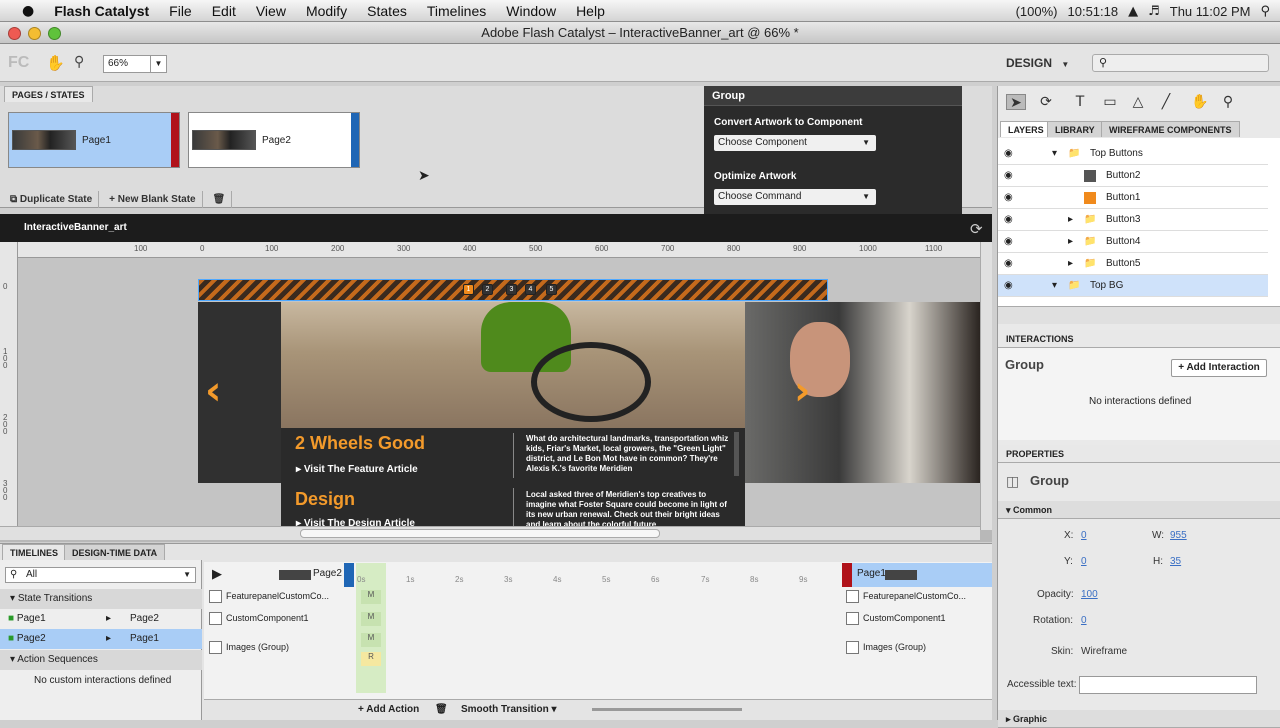  What do you see at coordinates (1133, 242) in the screenshot?
I see `layer-row: ◉ ▸ 📁 Button4` at bounding box center [1133, 242].